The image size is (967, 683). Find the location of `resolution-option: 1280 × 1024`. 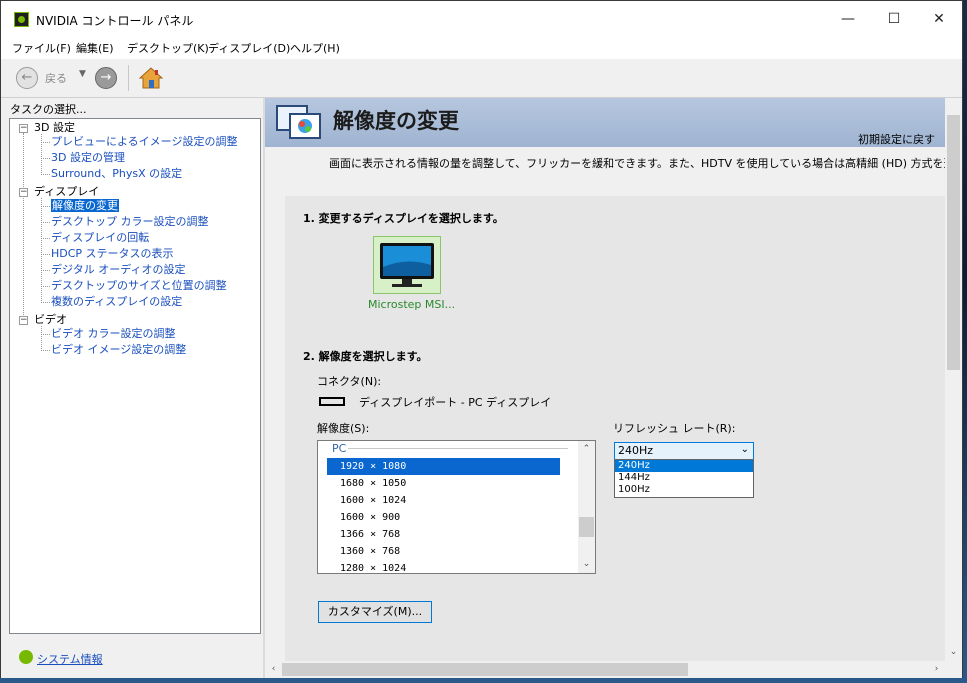

resolution-option: 1280 × 1024 is located at coordinates (443, 566).